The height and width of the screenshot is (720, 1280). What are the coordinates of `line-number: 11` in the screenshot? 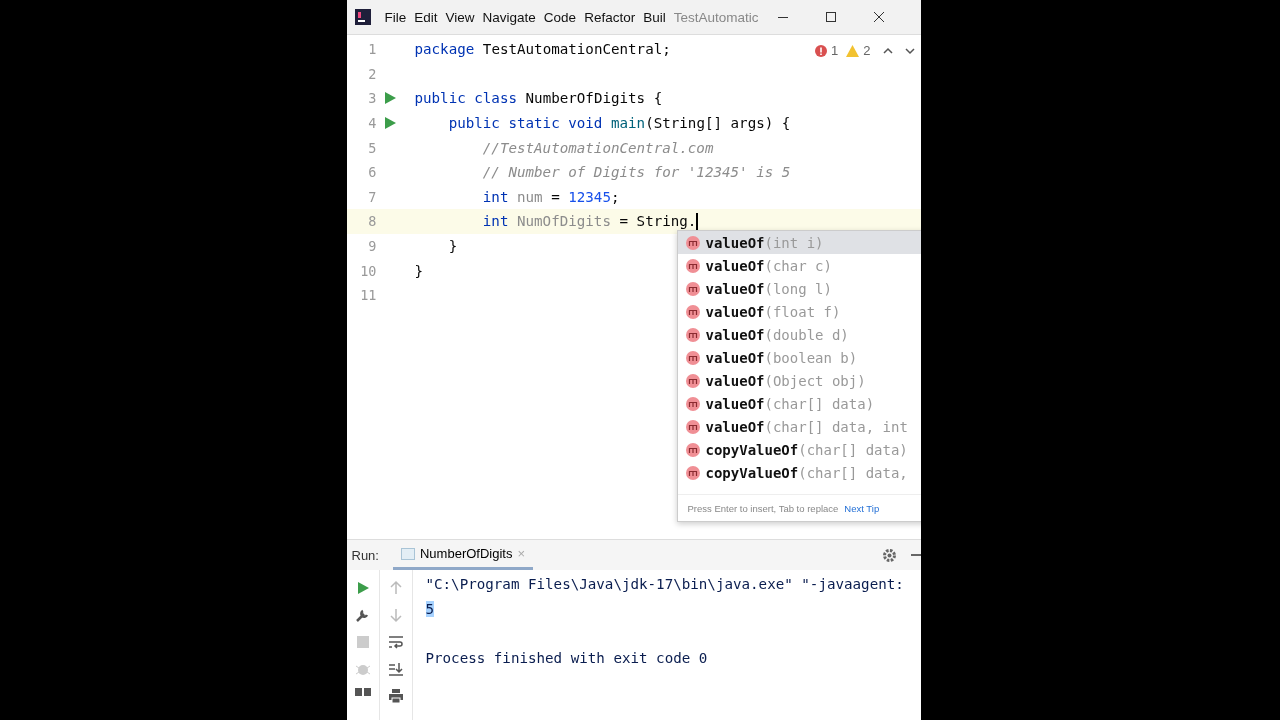 It's located at (368, 295).